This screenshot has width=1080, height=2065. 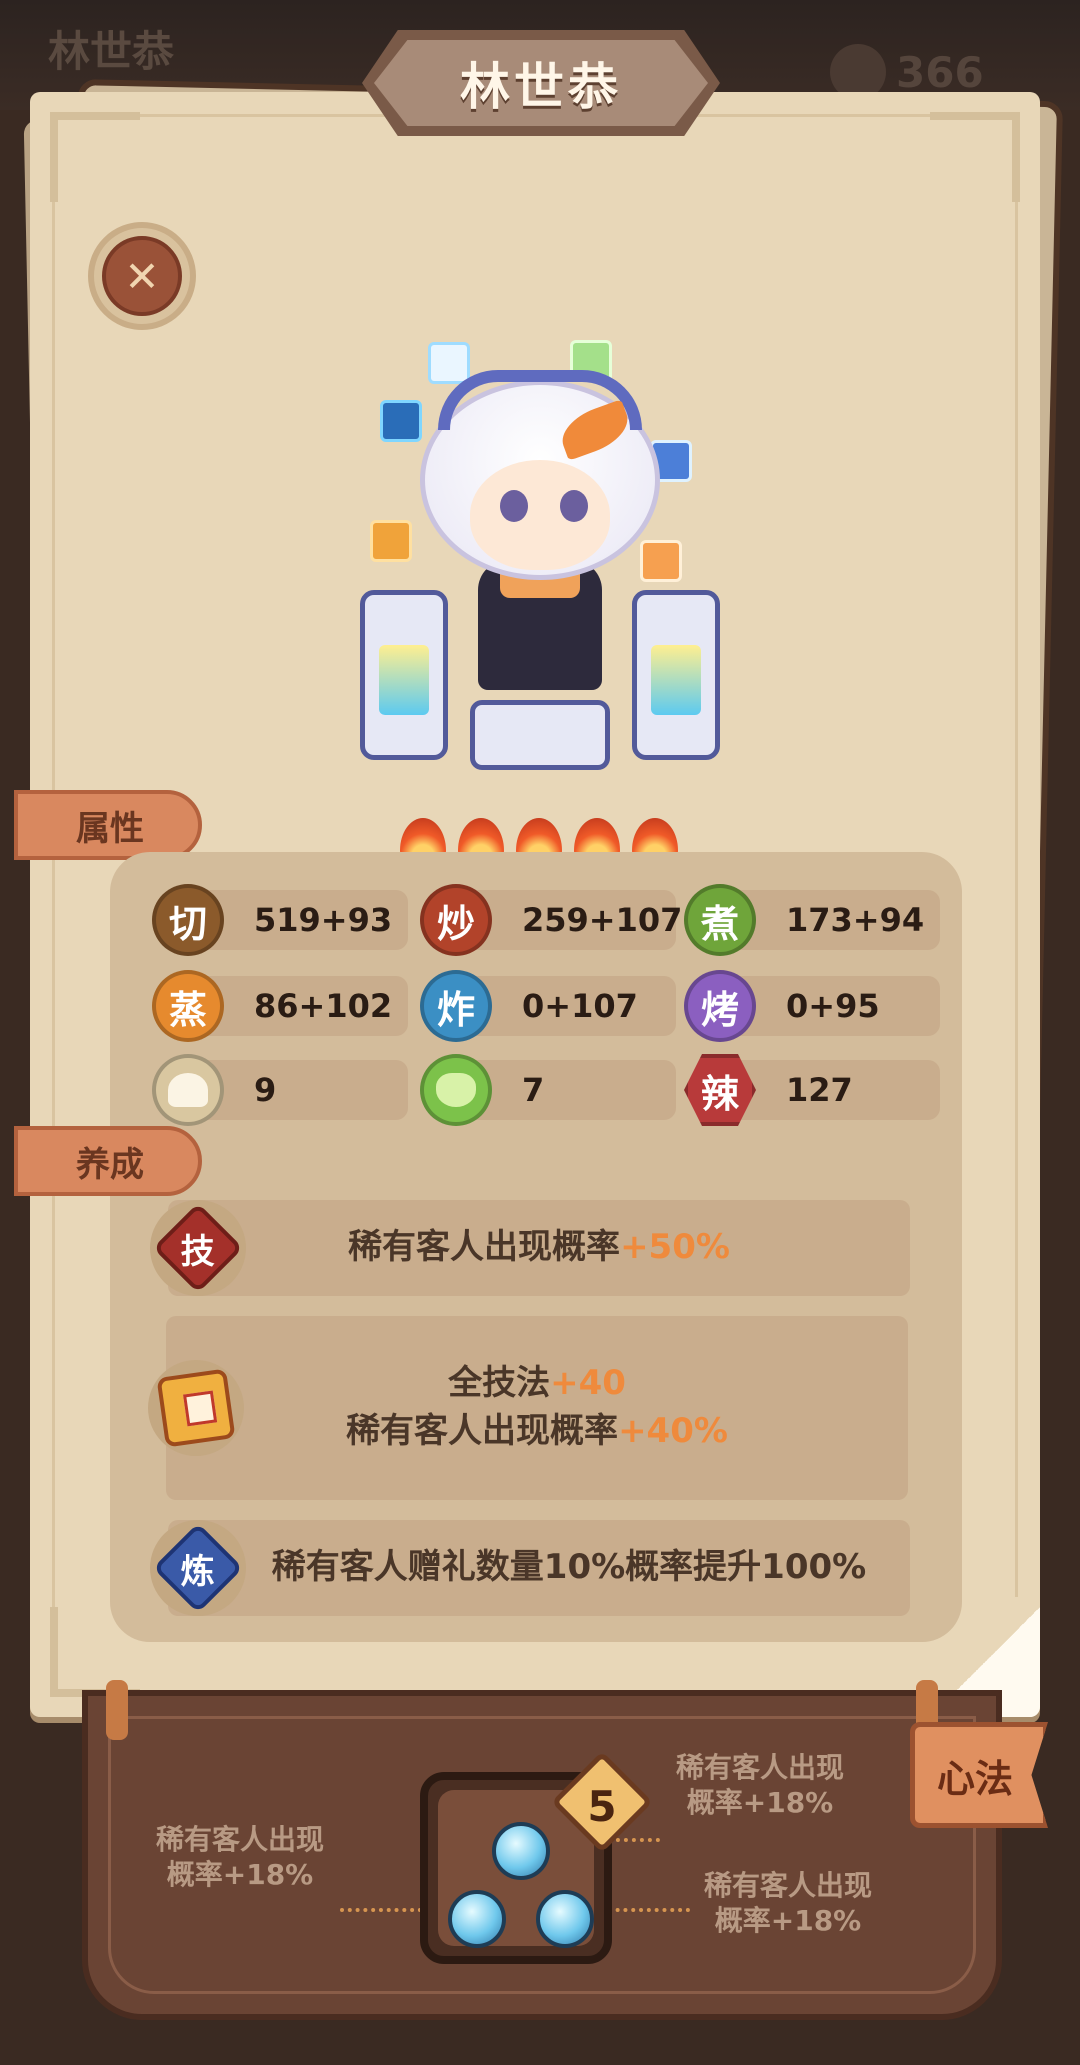 I want to click on skill-row-technique: 稀有客人出现概率+50%, so click(x=539, y=1248).